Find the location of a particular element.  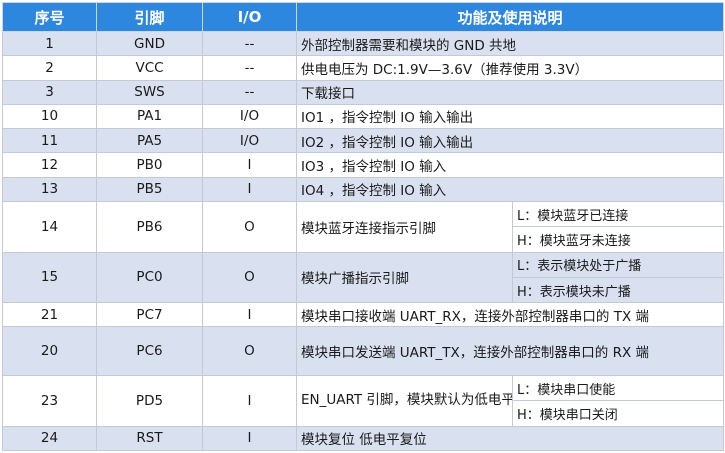

cell-pin: PC7 is located at coordinates (149, 315).